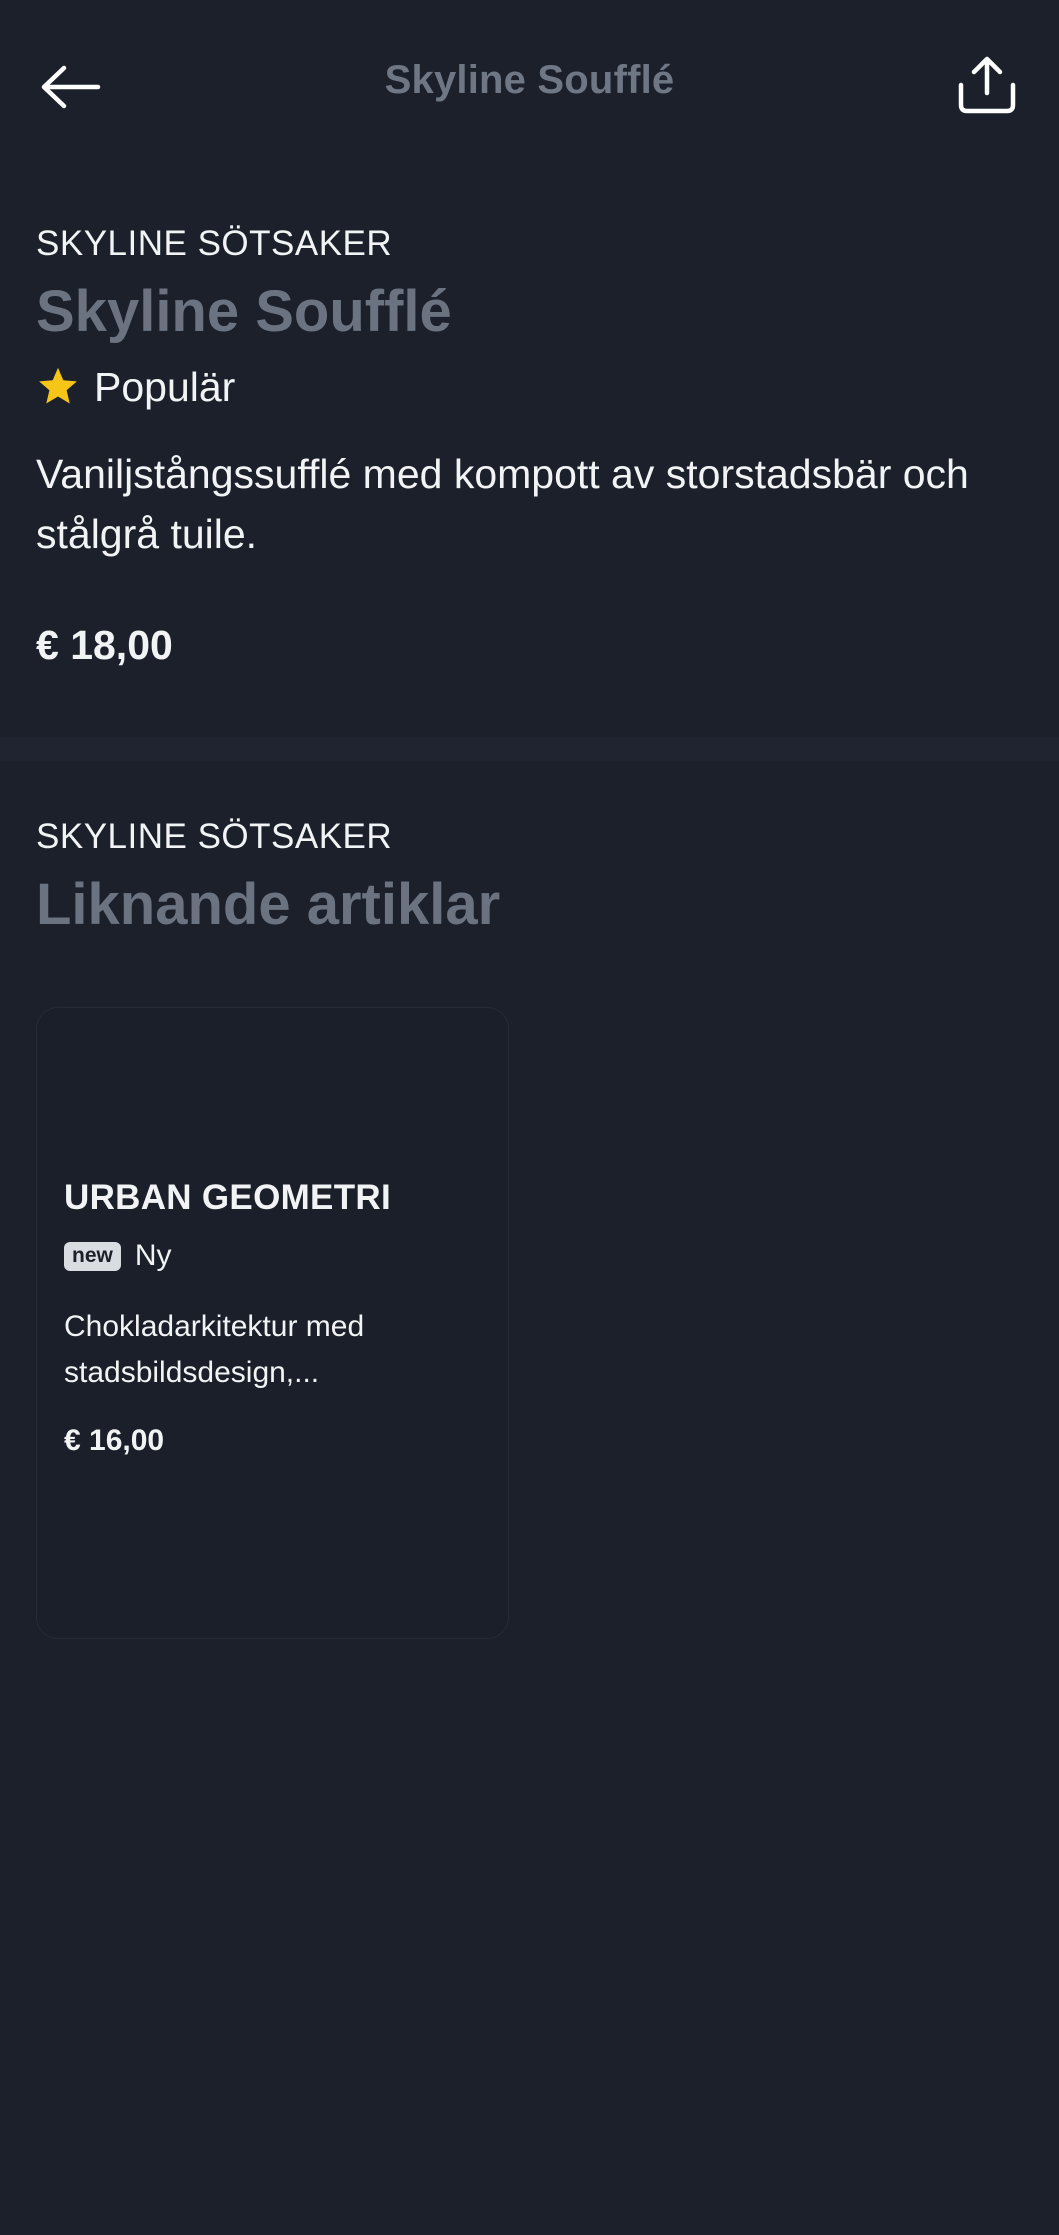 The width and height of the screenshot is (1059, 2235). I want to click on section-divider, so click(529, 749).